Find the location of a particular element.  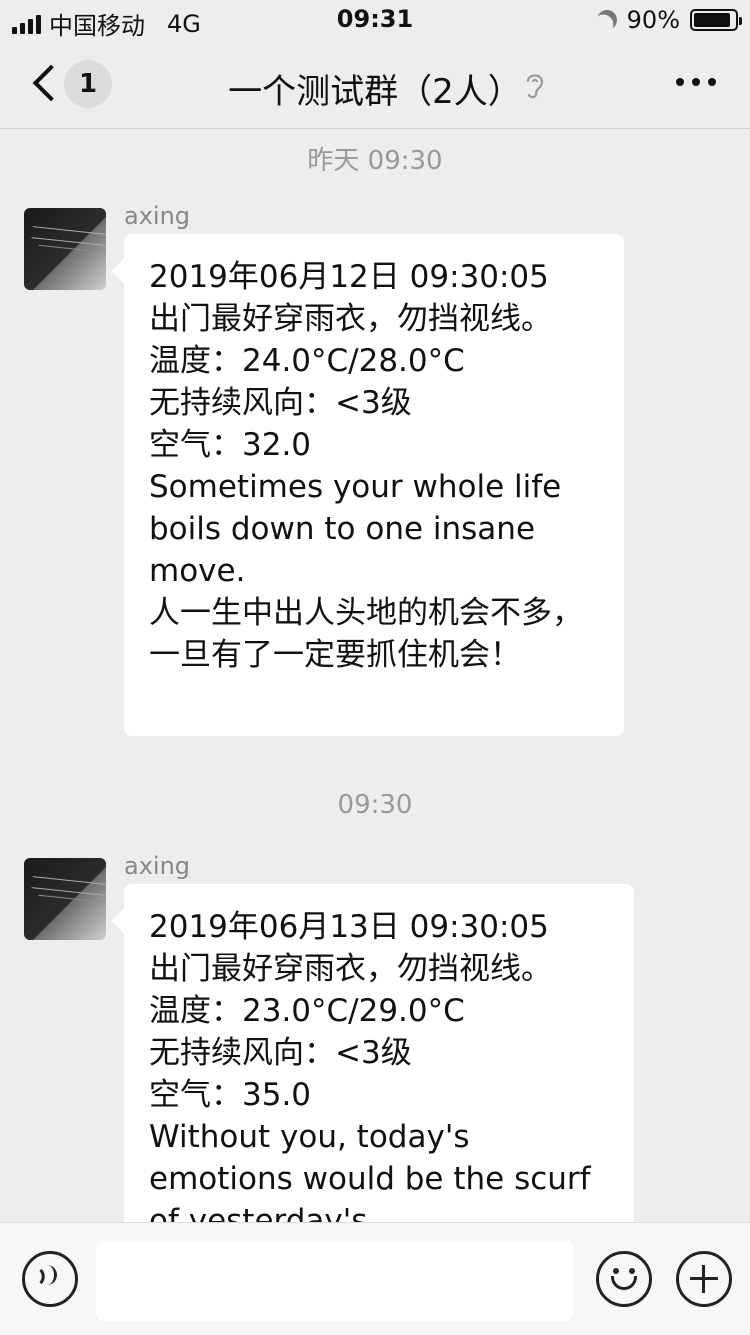

ear-icon is located at coordinates (535, 86).